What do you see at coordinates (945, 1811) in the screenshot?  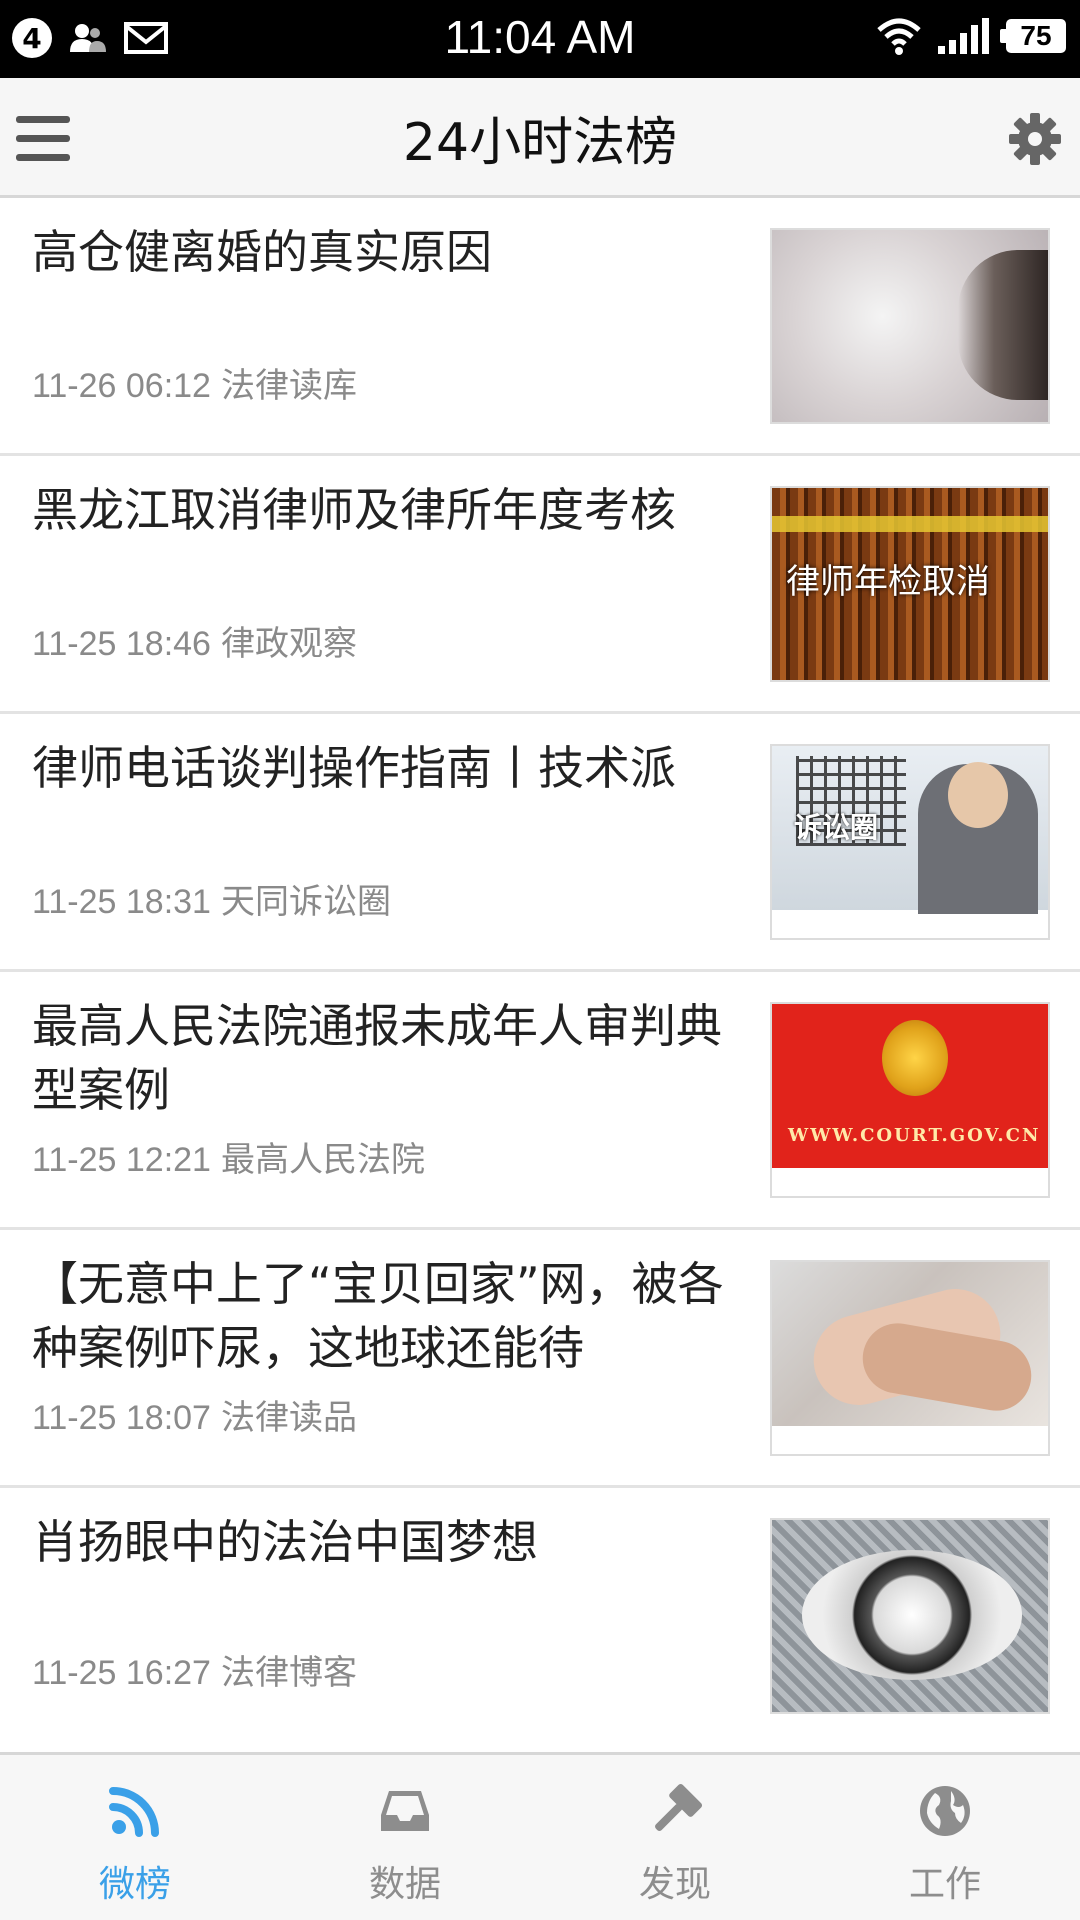 I see `globe-icon` at bounding box center [945, 1811].